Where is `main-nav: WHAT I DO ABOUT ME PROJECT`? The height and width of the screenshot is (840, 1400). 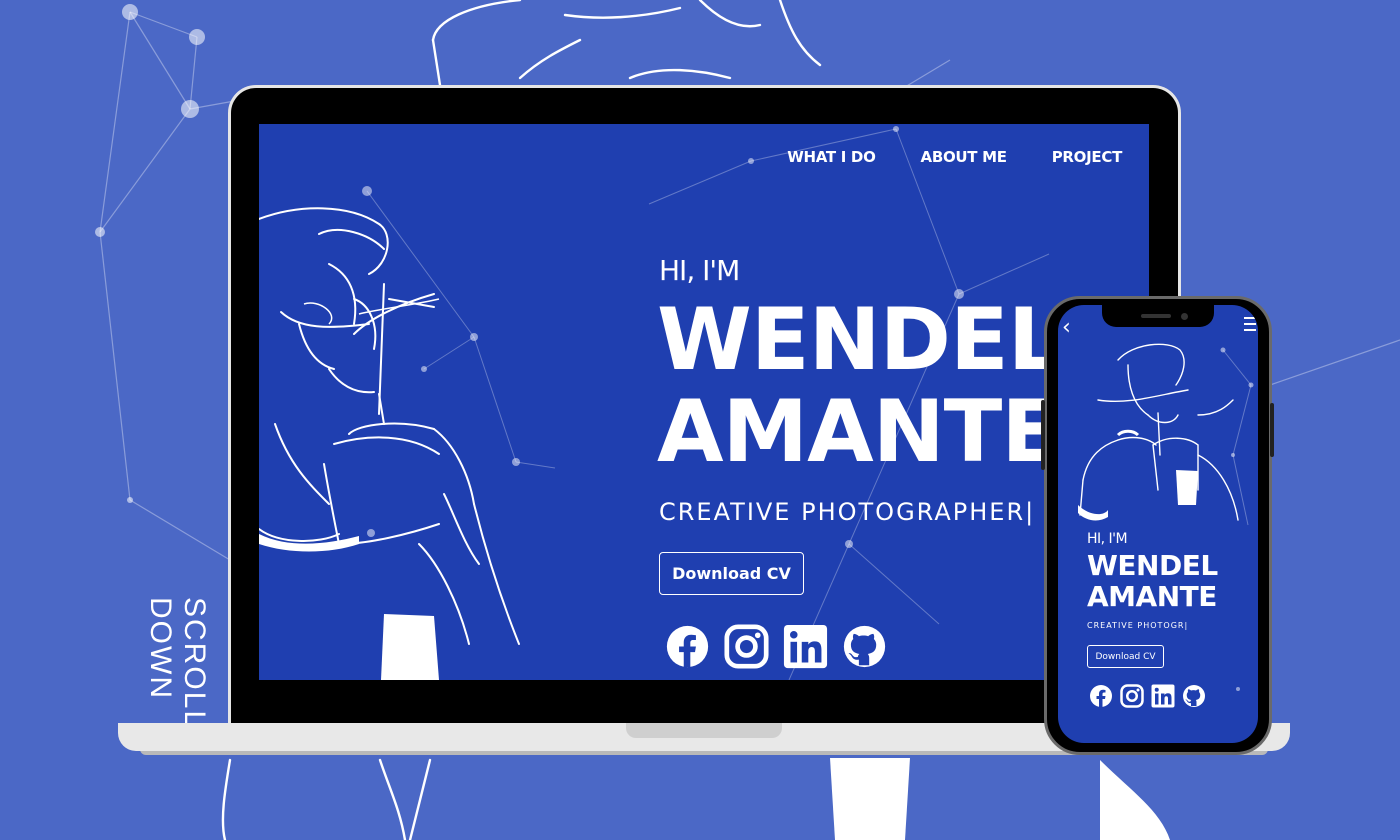
main-nav: WHAT I DO ABOUT ME PROJECT is located at coordinates (954, 157).